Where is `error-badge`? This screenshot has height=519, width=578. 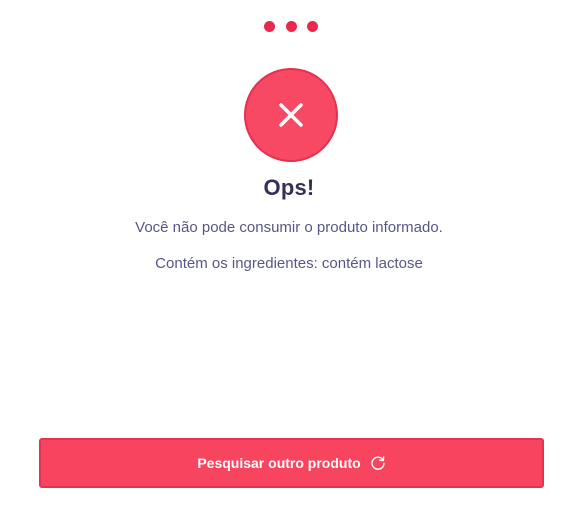
error-badge is located at coordinates (291, 115).